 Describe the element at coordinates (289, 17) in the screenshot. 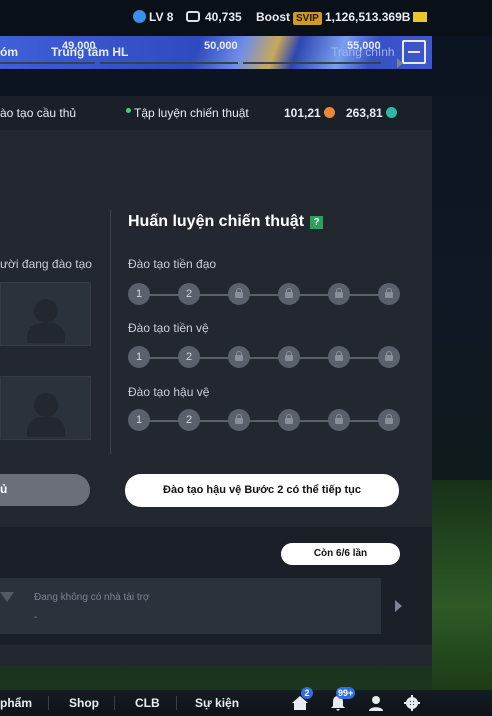

I see `boost-display: Boost SVIP` at that location.